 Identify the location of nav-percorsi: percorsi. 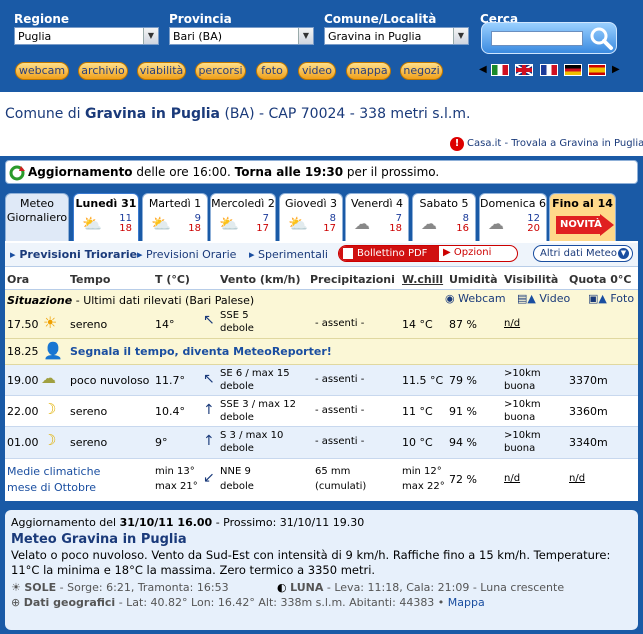
(220, 71).